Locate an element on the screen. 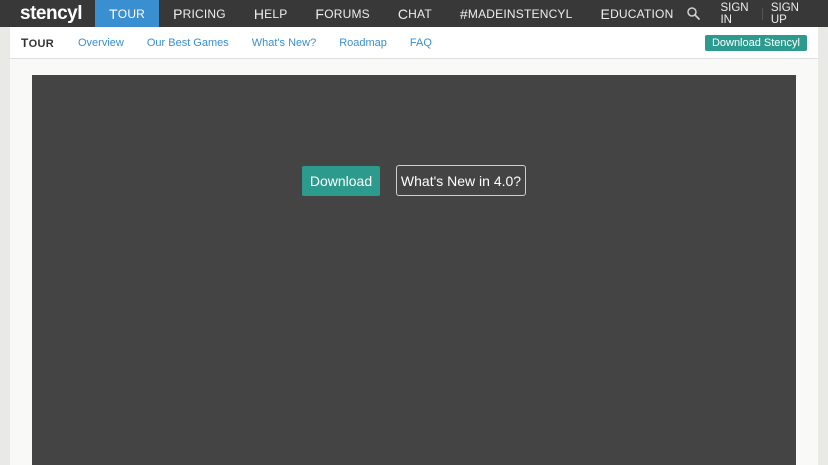 The height and width of the screenshot is (465, 828). nav-chat: C HAT is located at coordinates (415, 13).